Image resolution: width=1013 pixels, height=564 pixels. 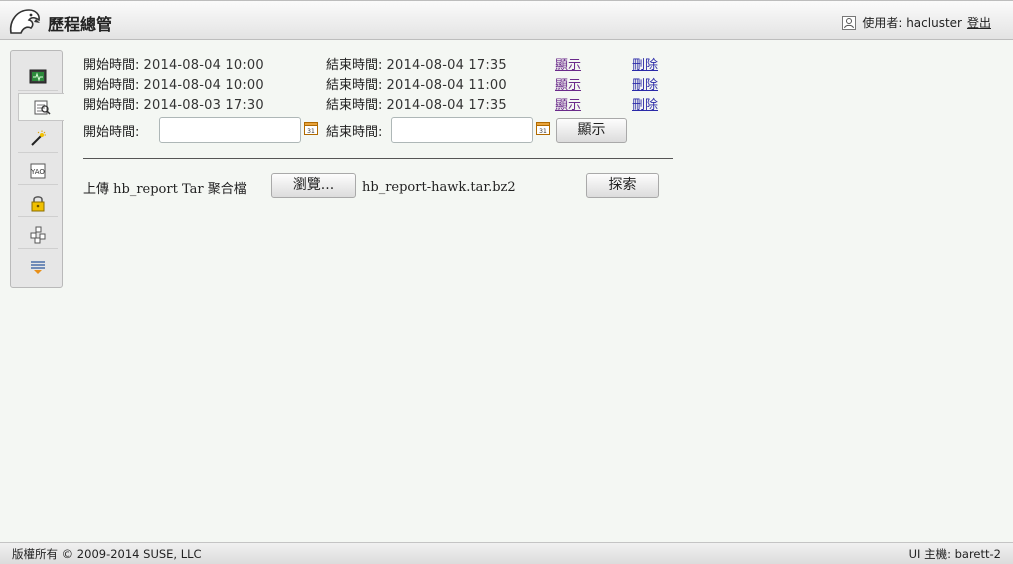 I want to click on sidebar-item-wizard, so click(x=38, y=139).